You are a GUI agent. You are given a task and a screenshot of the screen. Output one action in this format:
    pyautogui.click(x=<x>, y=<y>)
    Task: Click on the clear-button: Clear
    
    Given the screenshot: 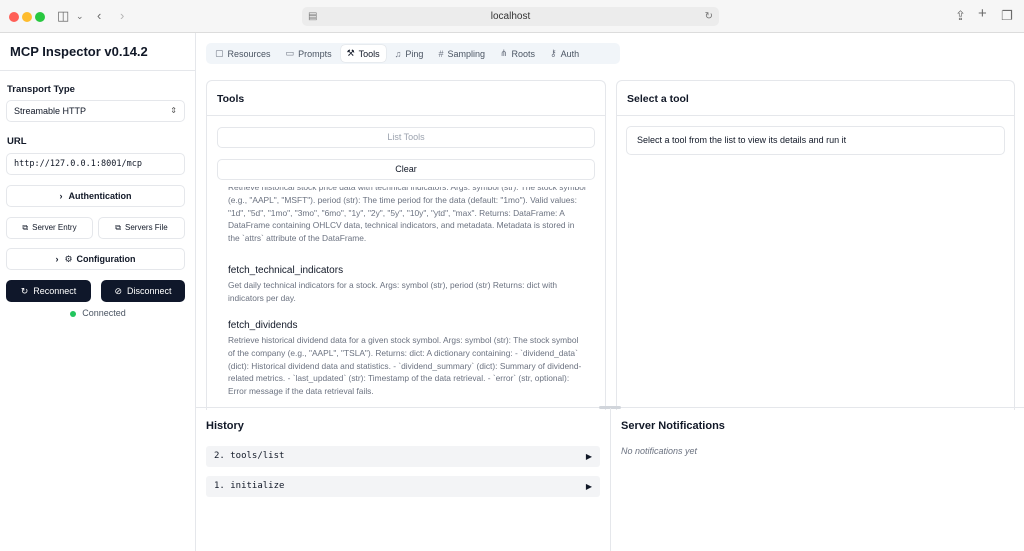 What is the action you would take?
    pyautogui.click(x=406, y=169)
    